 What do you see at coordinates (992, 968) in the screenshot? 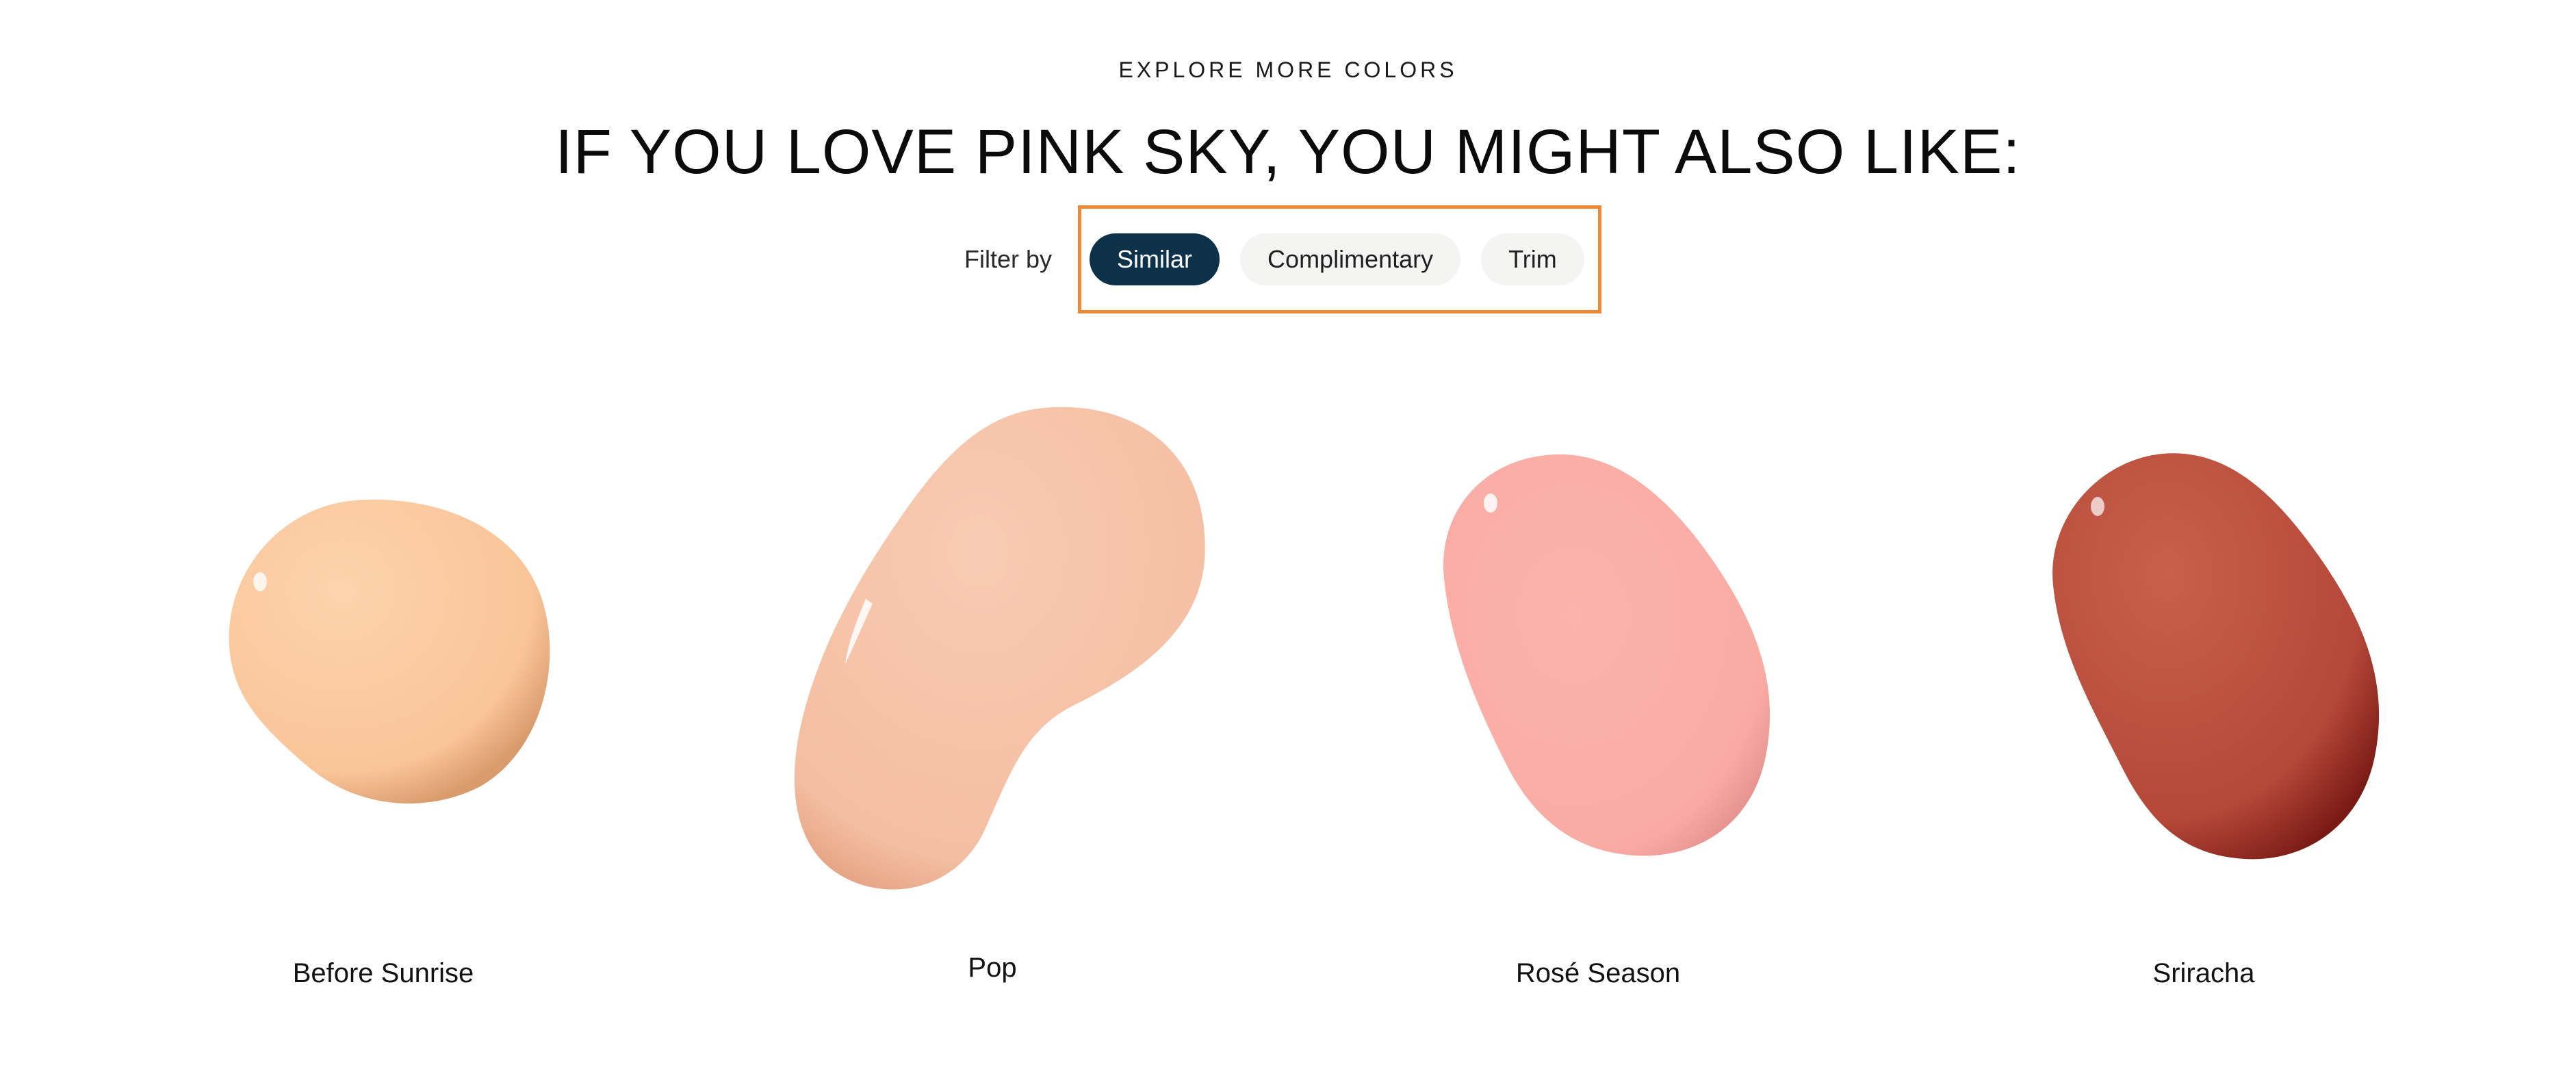
I see `swatch-name-pop: Pop` at bounding box center [992, 968].